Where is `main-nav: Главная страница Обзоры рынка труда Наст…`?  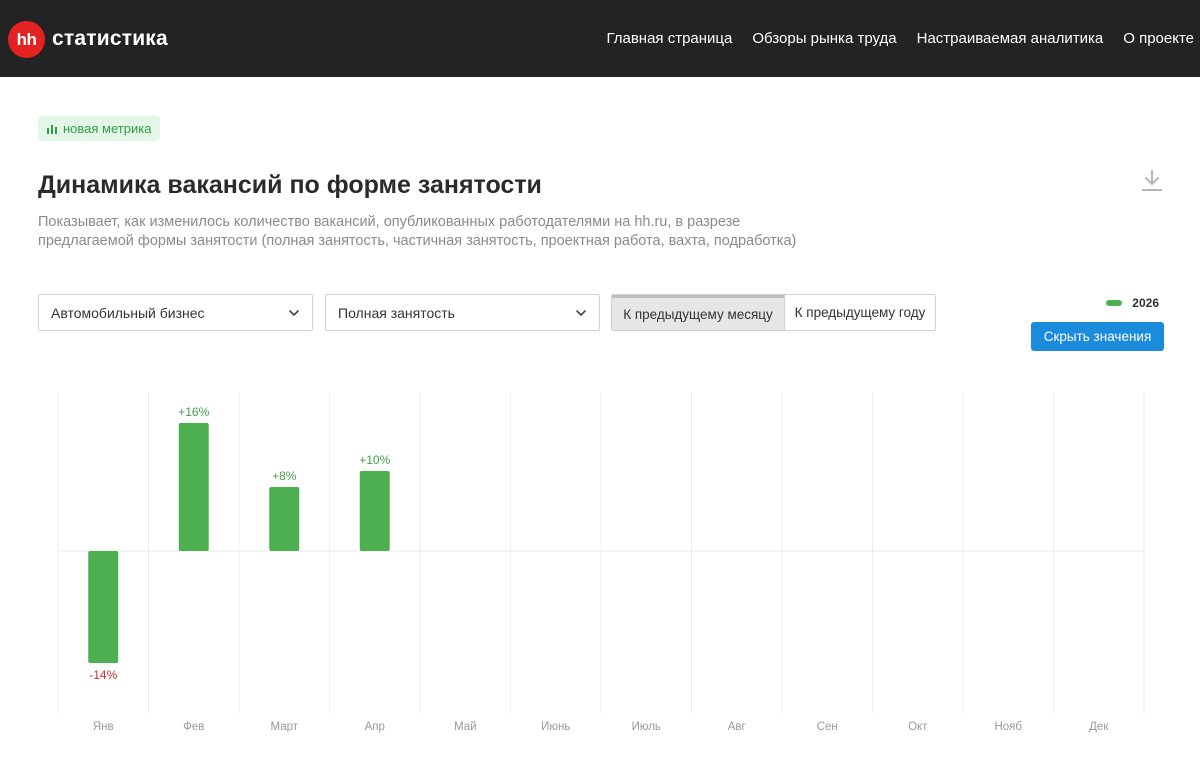
main-nav: Главная страница Обзоры рынка труда Наст… is located at coordinates (900, 39).